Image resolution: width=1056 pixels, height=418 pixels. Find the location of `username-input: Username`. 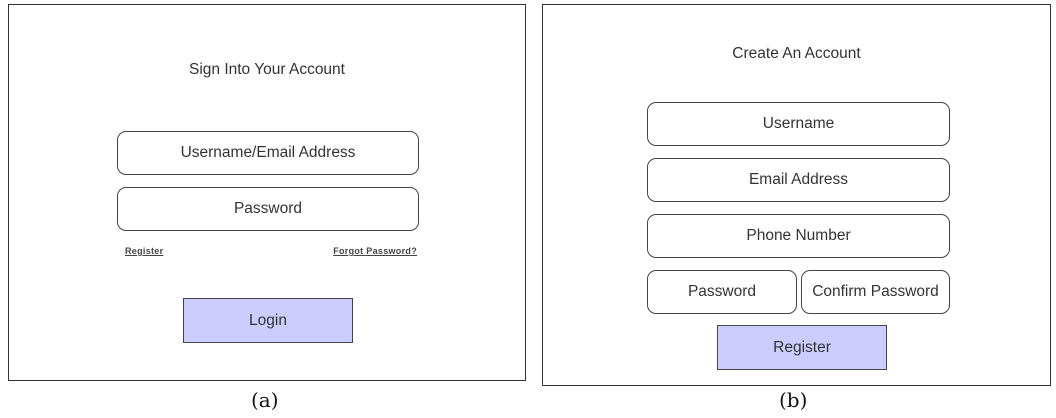

username-input: Username is located at coordinates (798, 124).